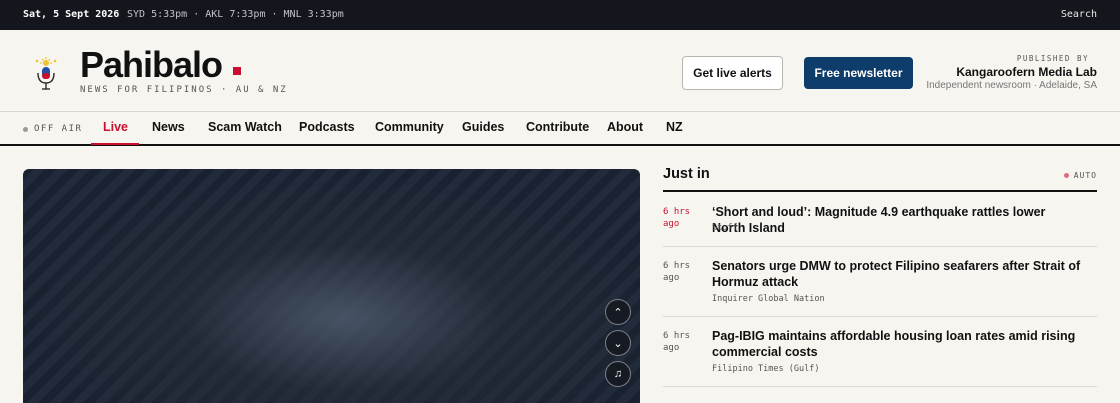 The height and width of the screenshot is (403, 1120). I want to click on nav-item-contribute: Contribute, so click(557, 127).